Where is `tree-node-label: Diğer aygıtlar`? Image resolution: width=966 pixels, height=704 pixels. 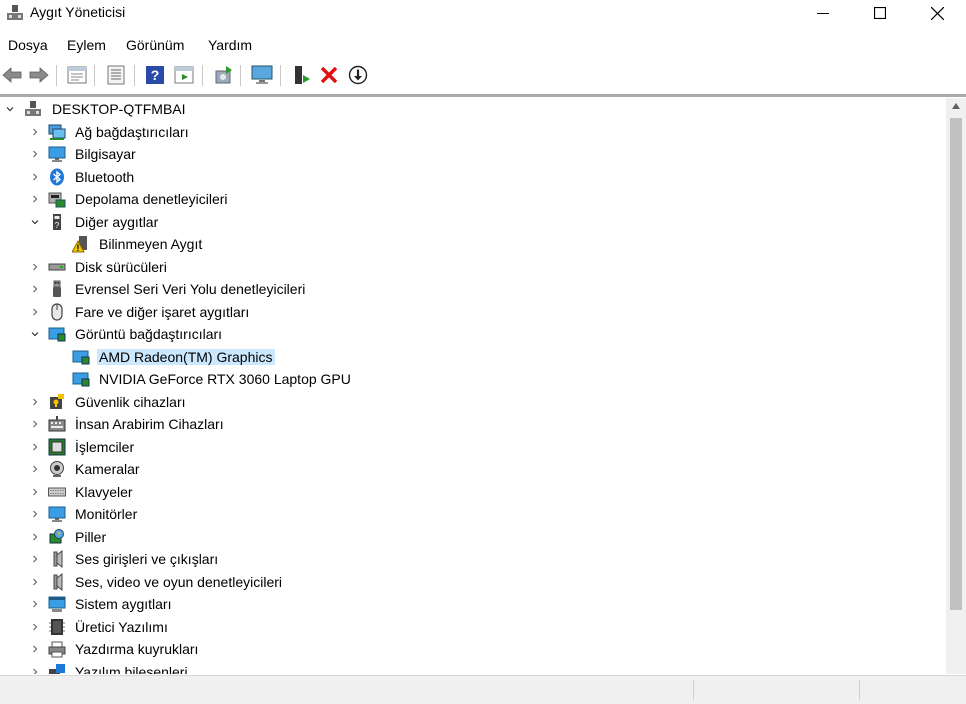
tree-node-label: Diğer aygıtlar is located at coordinates (117, 222).